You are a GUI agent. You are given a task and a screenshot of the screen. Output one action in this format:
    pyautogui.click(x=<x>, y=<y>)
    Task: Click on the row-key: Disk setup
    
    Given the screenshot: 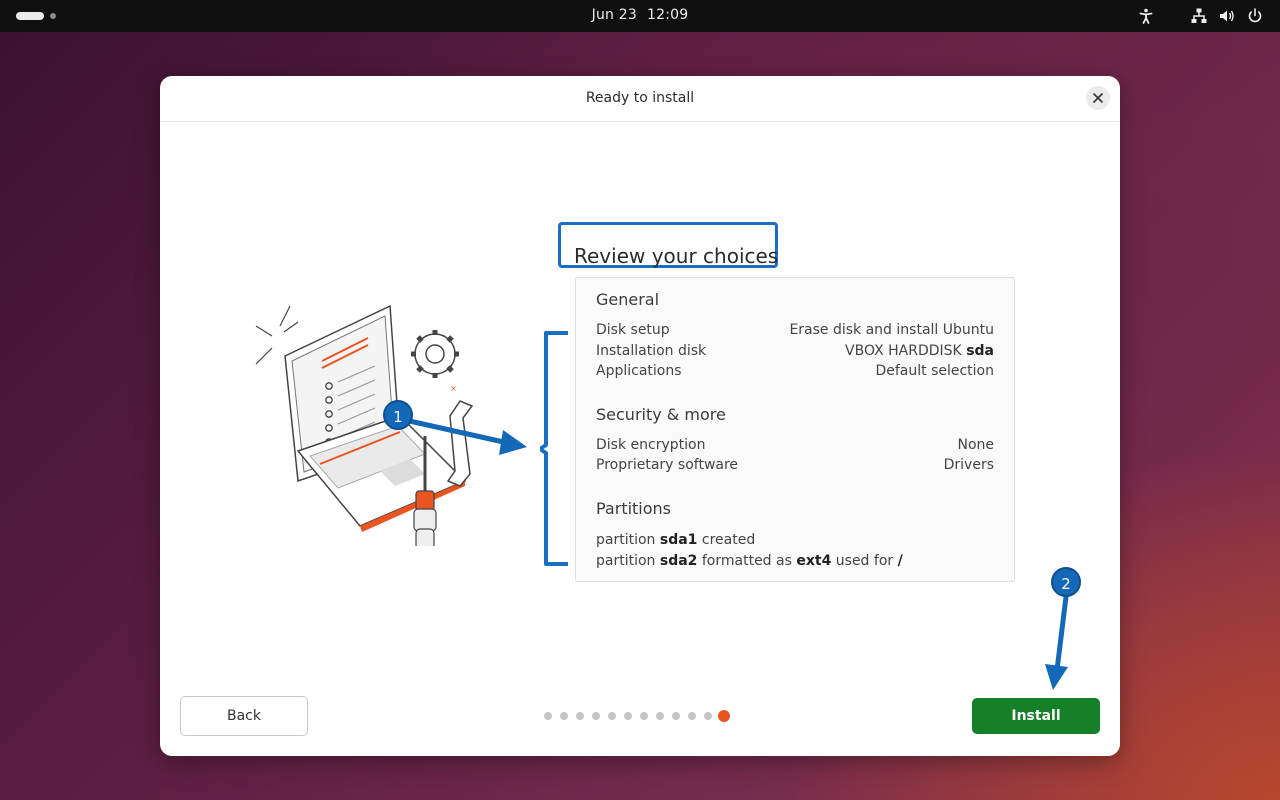 What is the action you would take?
    pyautogui.click(x=633, y=330)
    